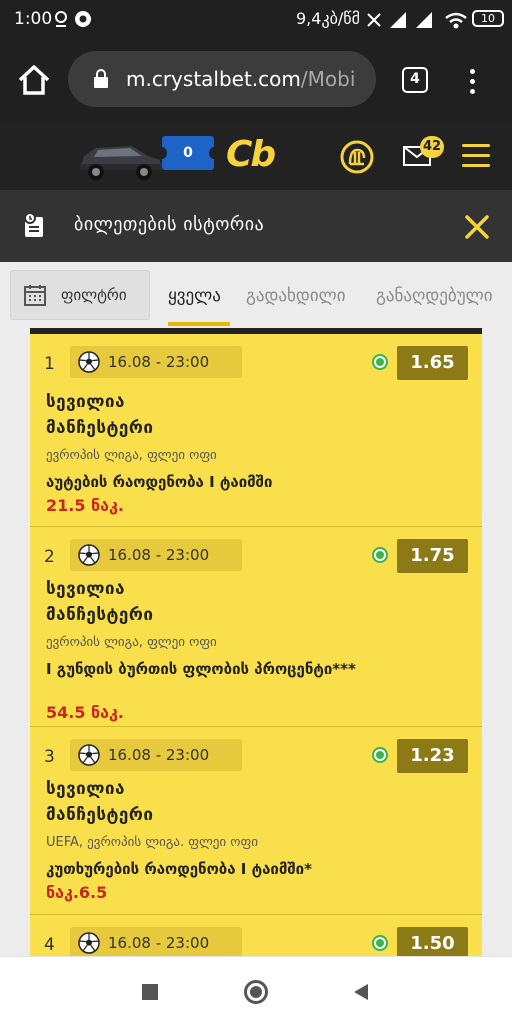 Image resolution: width=512 pixels, height=1024 pixels. Describe the element at coordinates (34, 80) in the screenshot. I see `home-icon` at that location.